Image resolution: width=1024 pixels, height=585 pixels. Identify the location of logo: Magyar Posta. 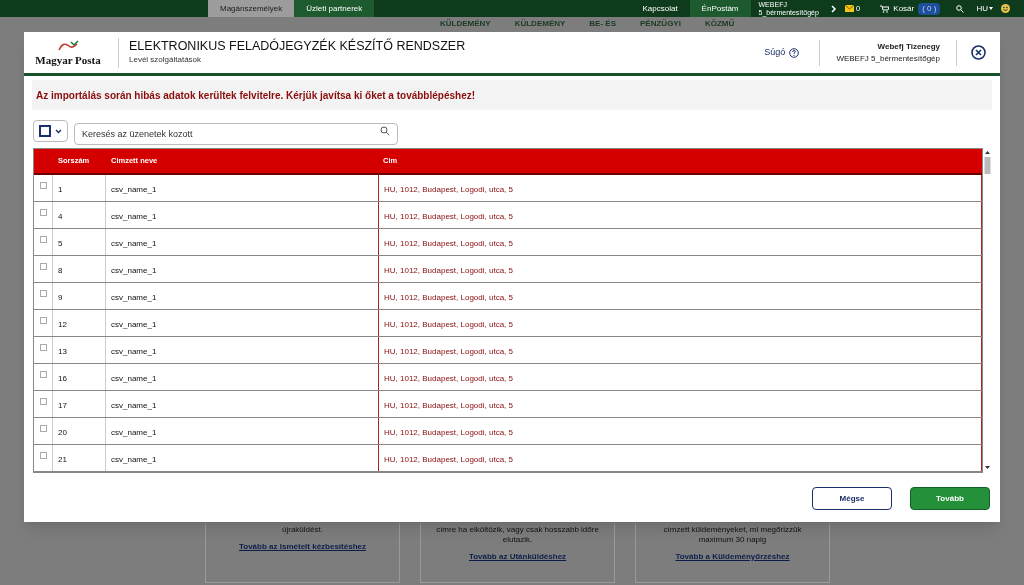
(68, 52).